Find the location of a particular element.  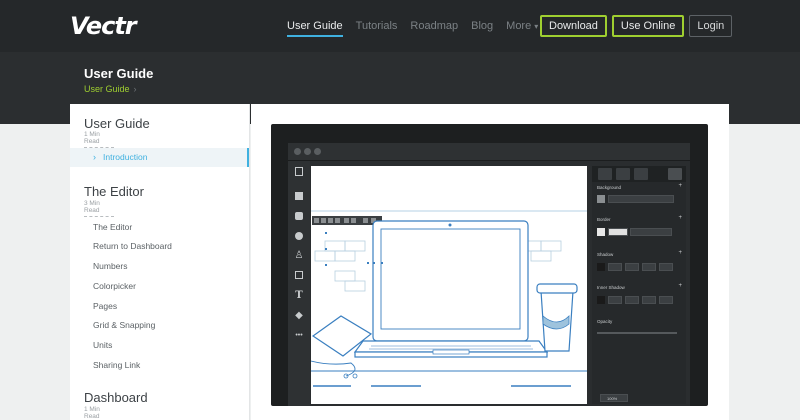

panel-label-inner-shadow: Inner Shadow is located at coordinates (611, 287).